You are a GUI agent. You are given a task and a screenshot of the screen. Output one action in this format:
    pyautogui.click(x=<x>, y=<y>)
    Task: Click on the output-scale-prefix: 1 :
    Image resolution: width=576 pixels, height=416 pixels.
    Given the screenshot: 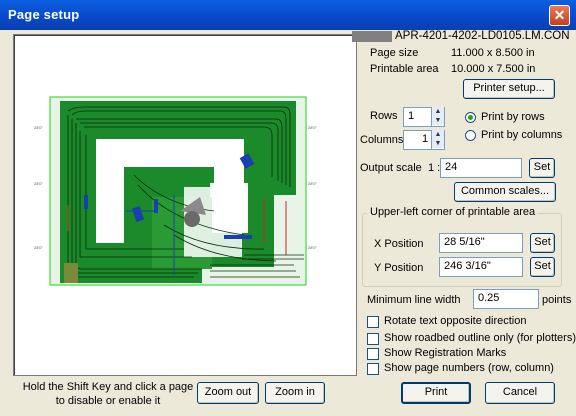 What is the action you would take?
    pyautogui.click(x=434, y=168)
    